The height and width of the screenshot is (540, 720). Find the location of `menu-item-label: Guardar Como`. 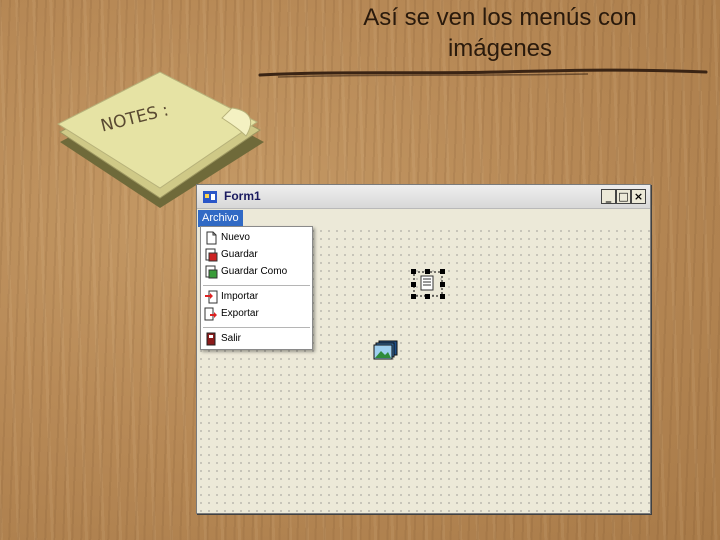

menu-item-label: Guardar Como is located at coordinates (254, 271).